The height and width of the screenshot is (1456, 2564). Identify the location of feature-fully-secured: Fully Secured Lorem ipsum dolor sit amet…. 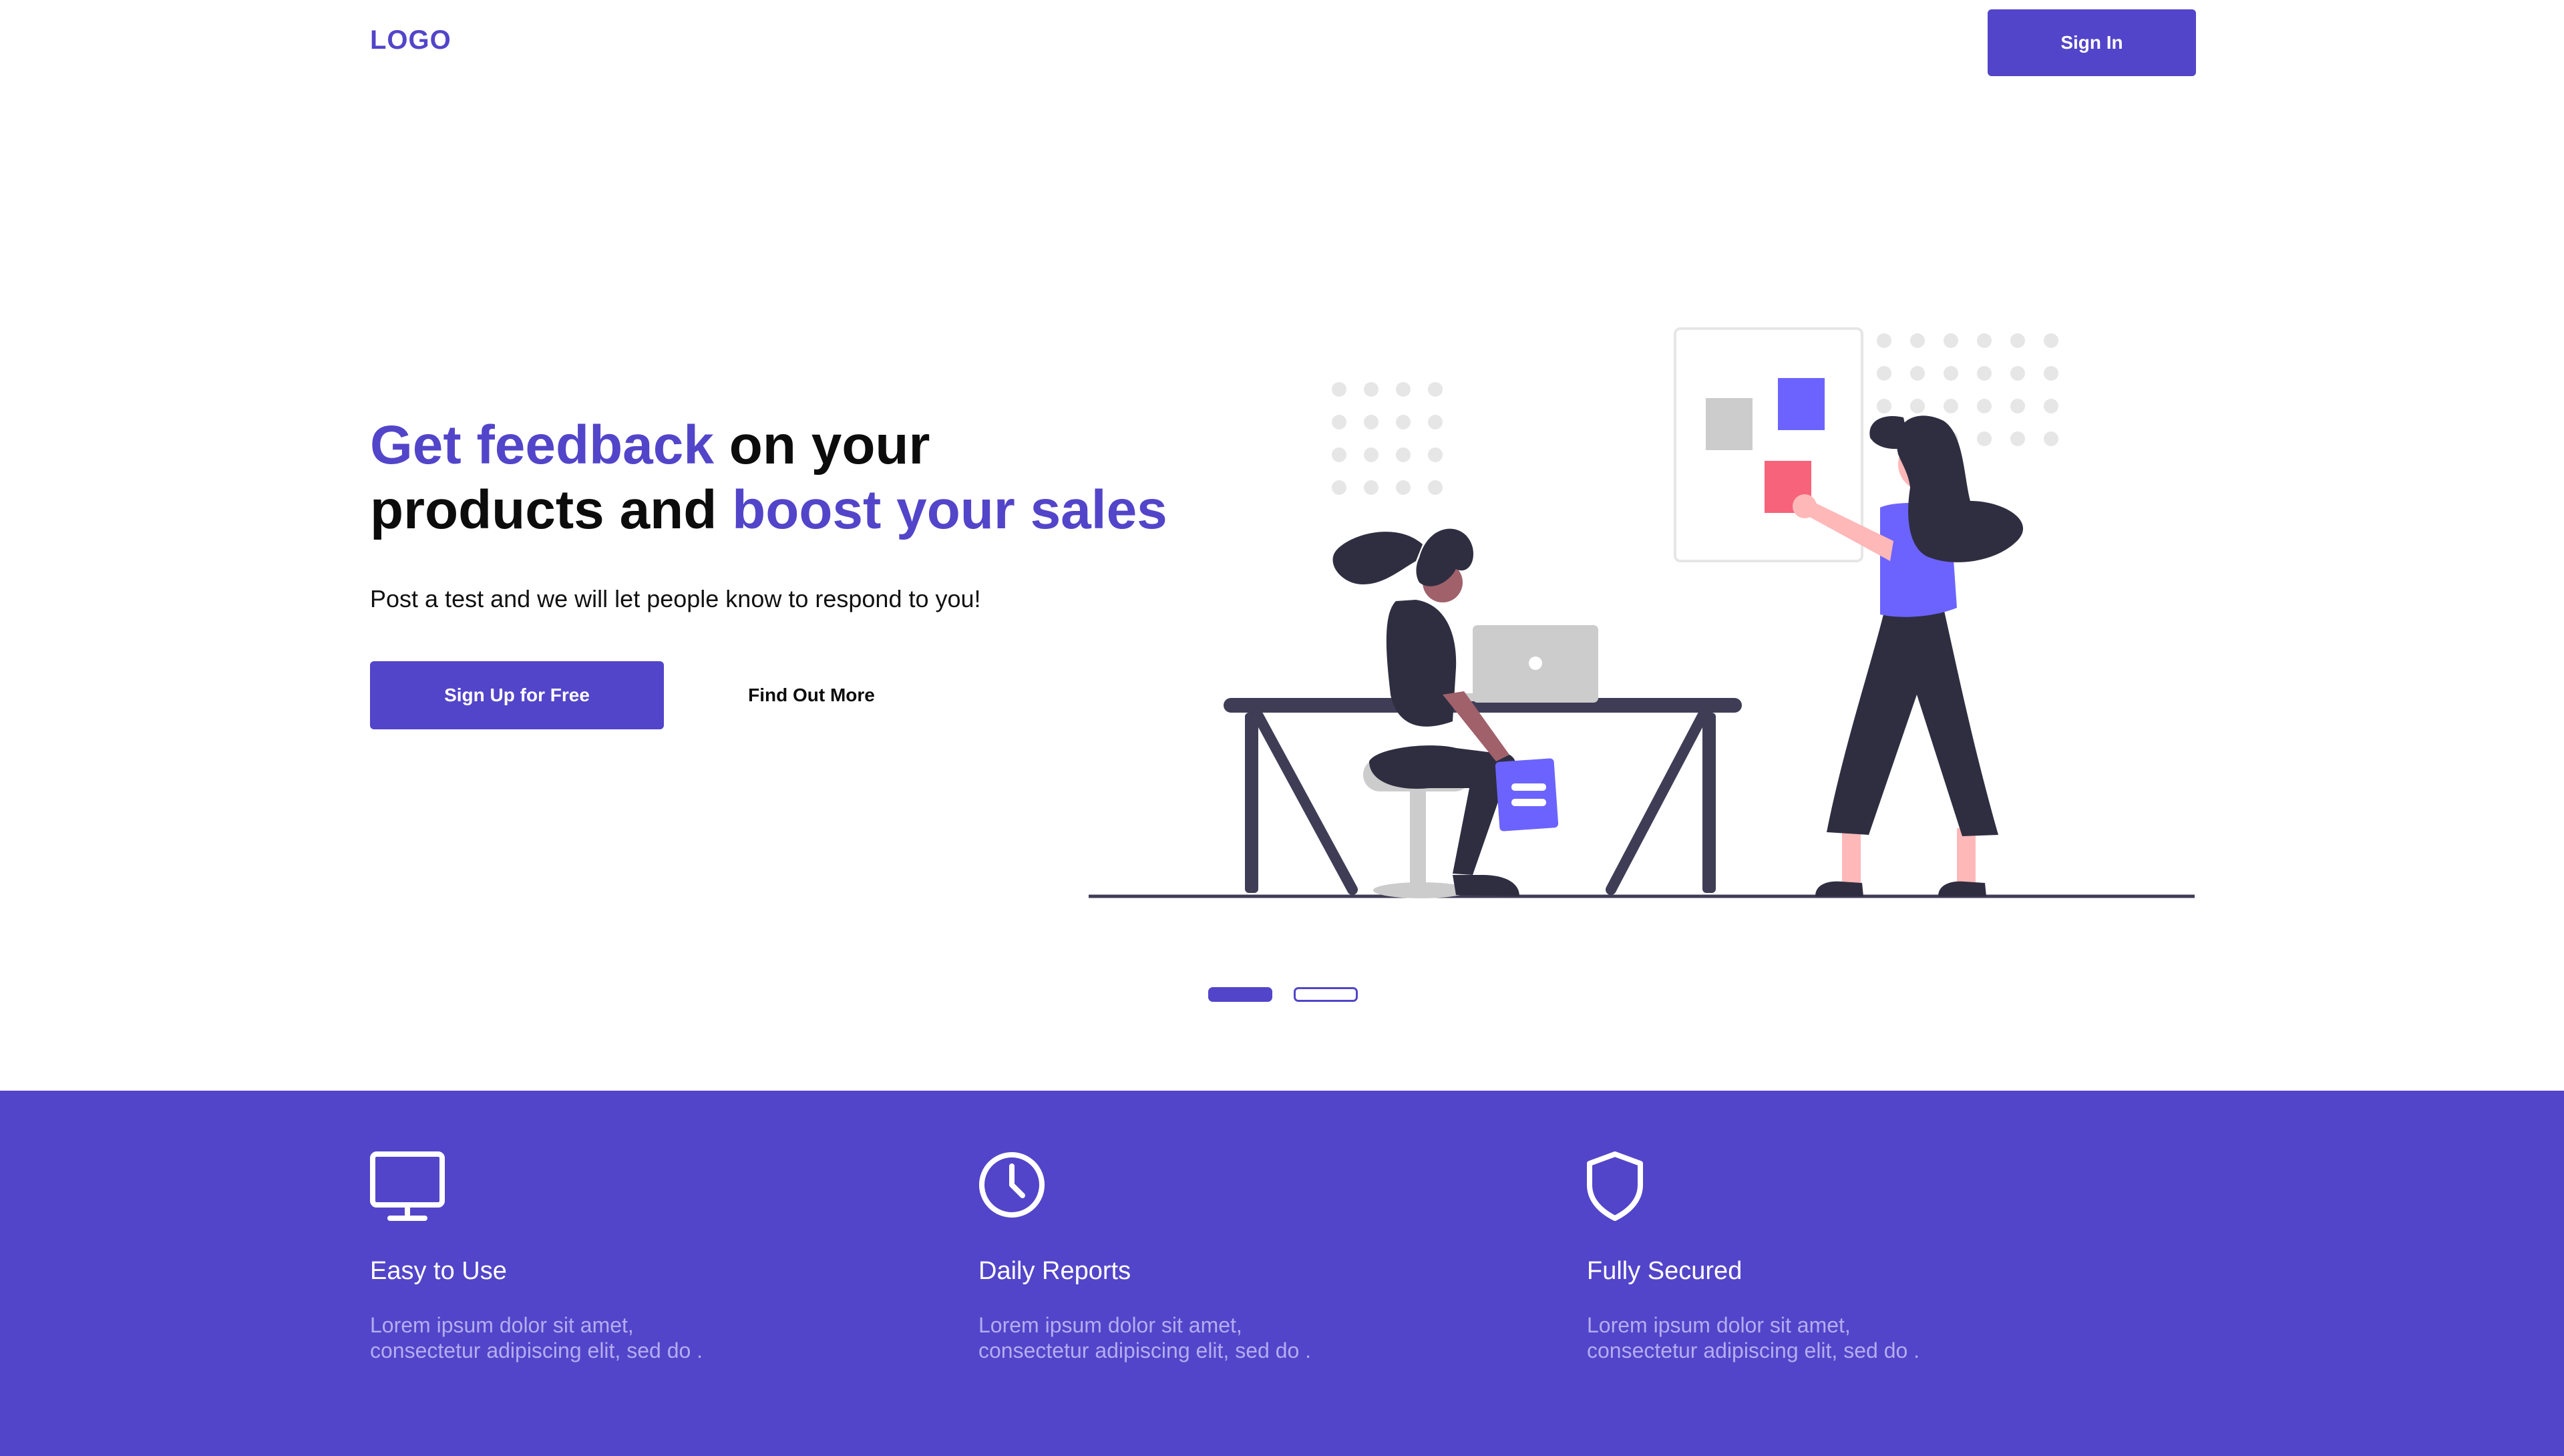
(1828, 1255).